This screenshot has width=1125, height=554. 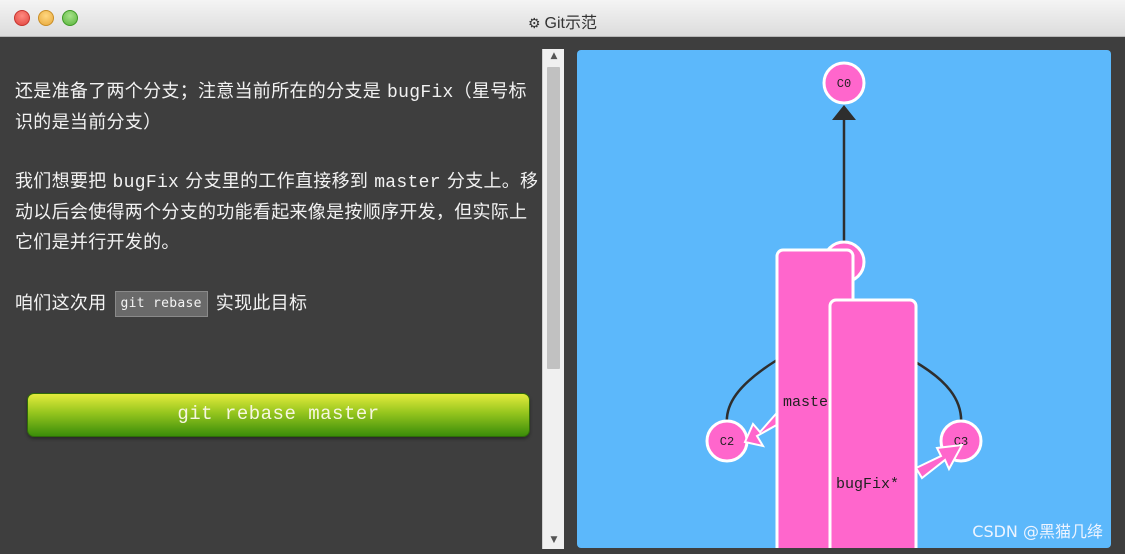 I want to click on branch-name: bugFix*, so click(x=867, y=484).